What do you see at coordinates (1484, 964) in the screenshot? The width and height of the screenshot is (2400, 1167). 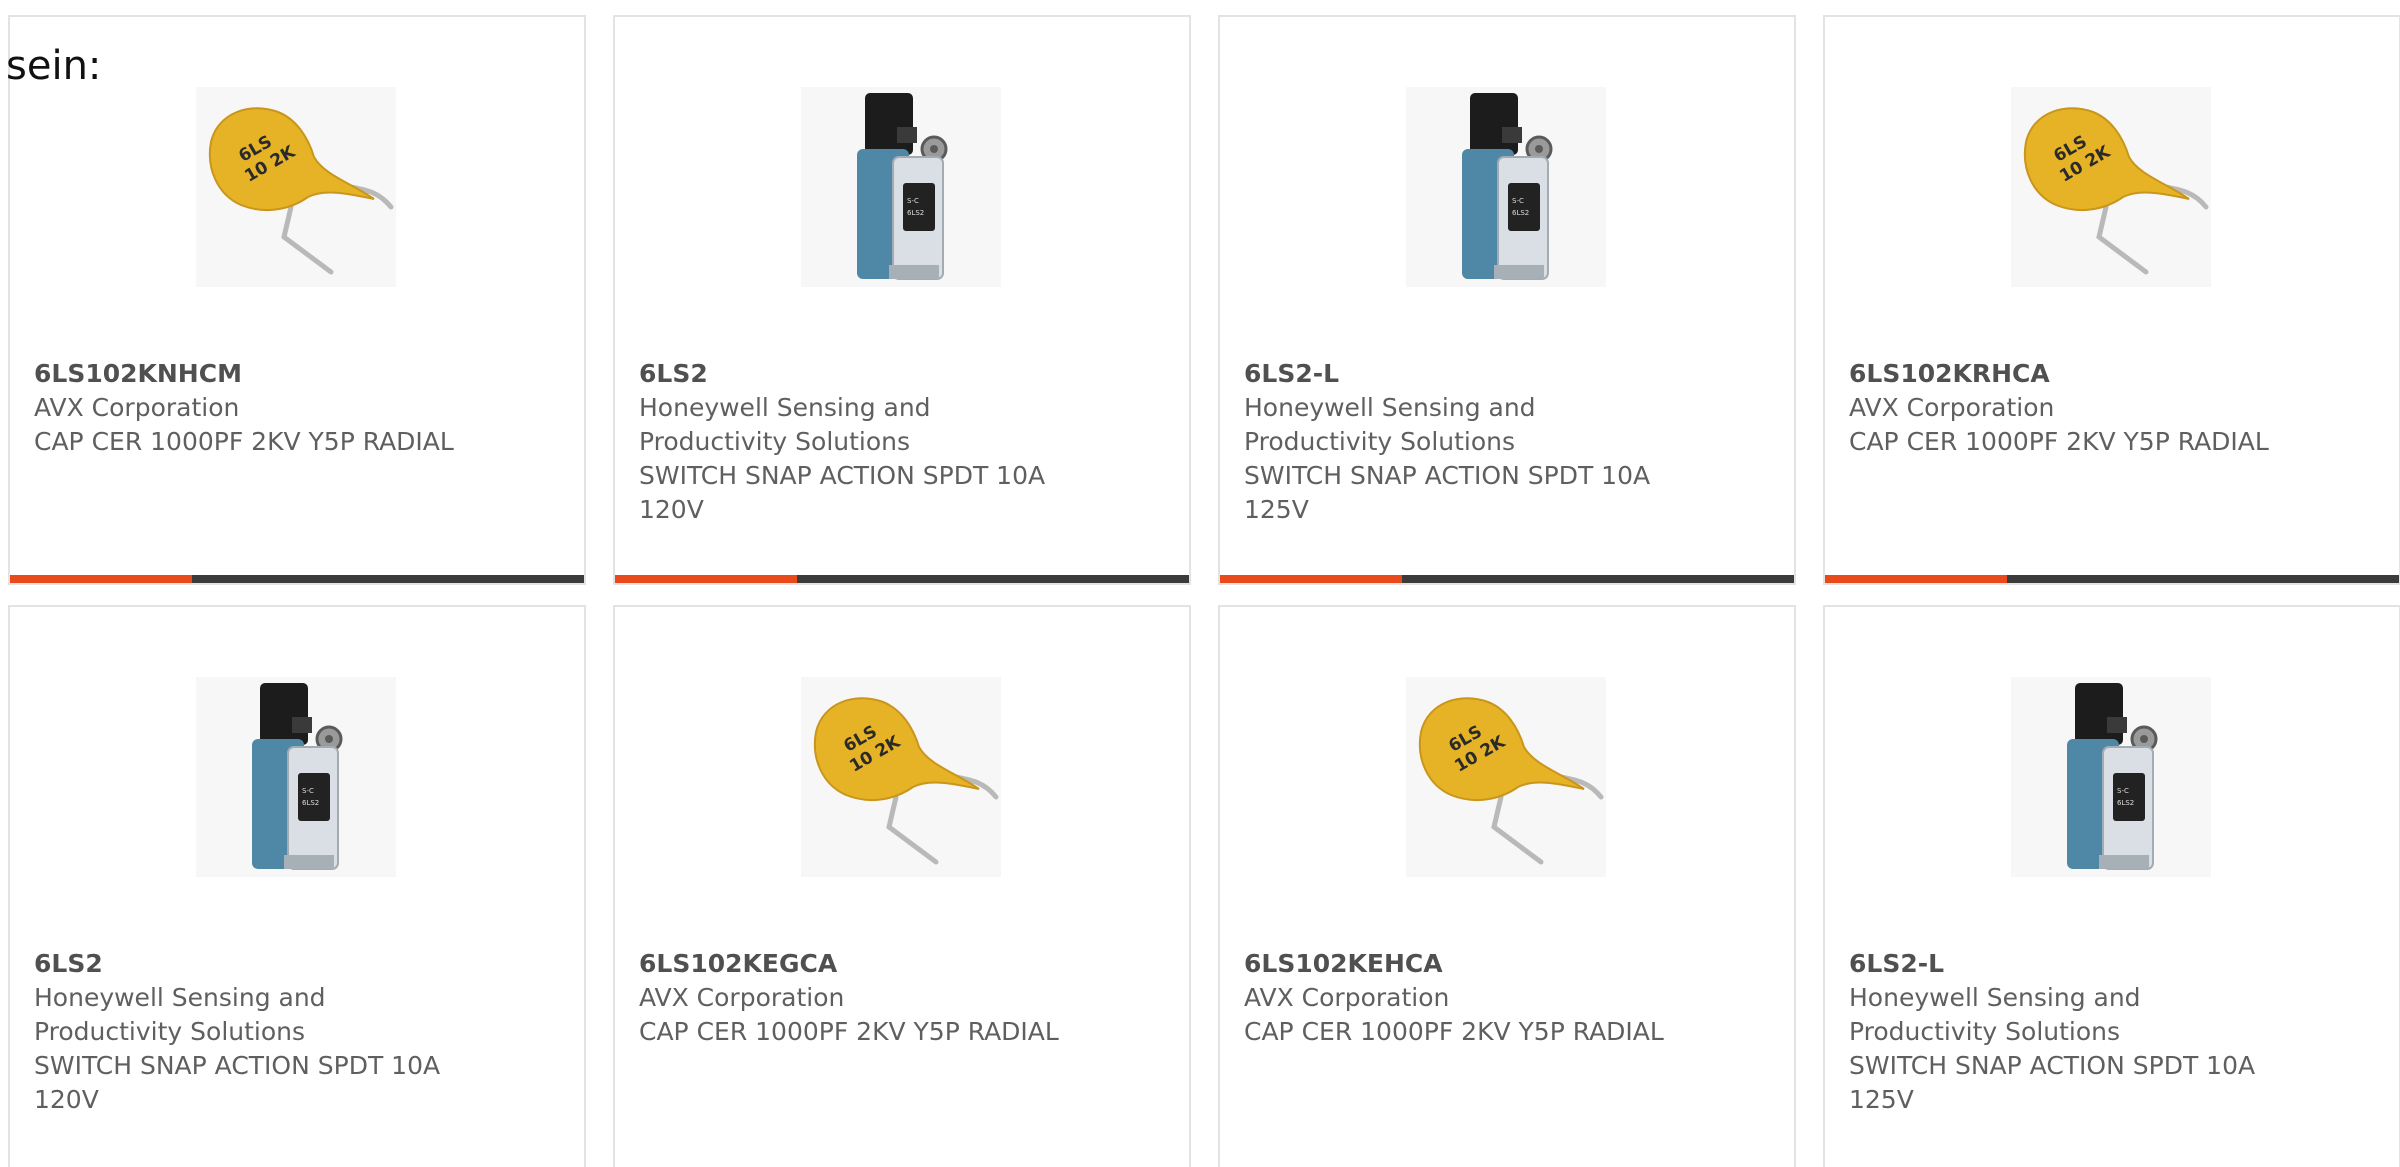 I see `part-number-link: 6LS102KEHCA` at bounding box center [1484, 964].